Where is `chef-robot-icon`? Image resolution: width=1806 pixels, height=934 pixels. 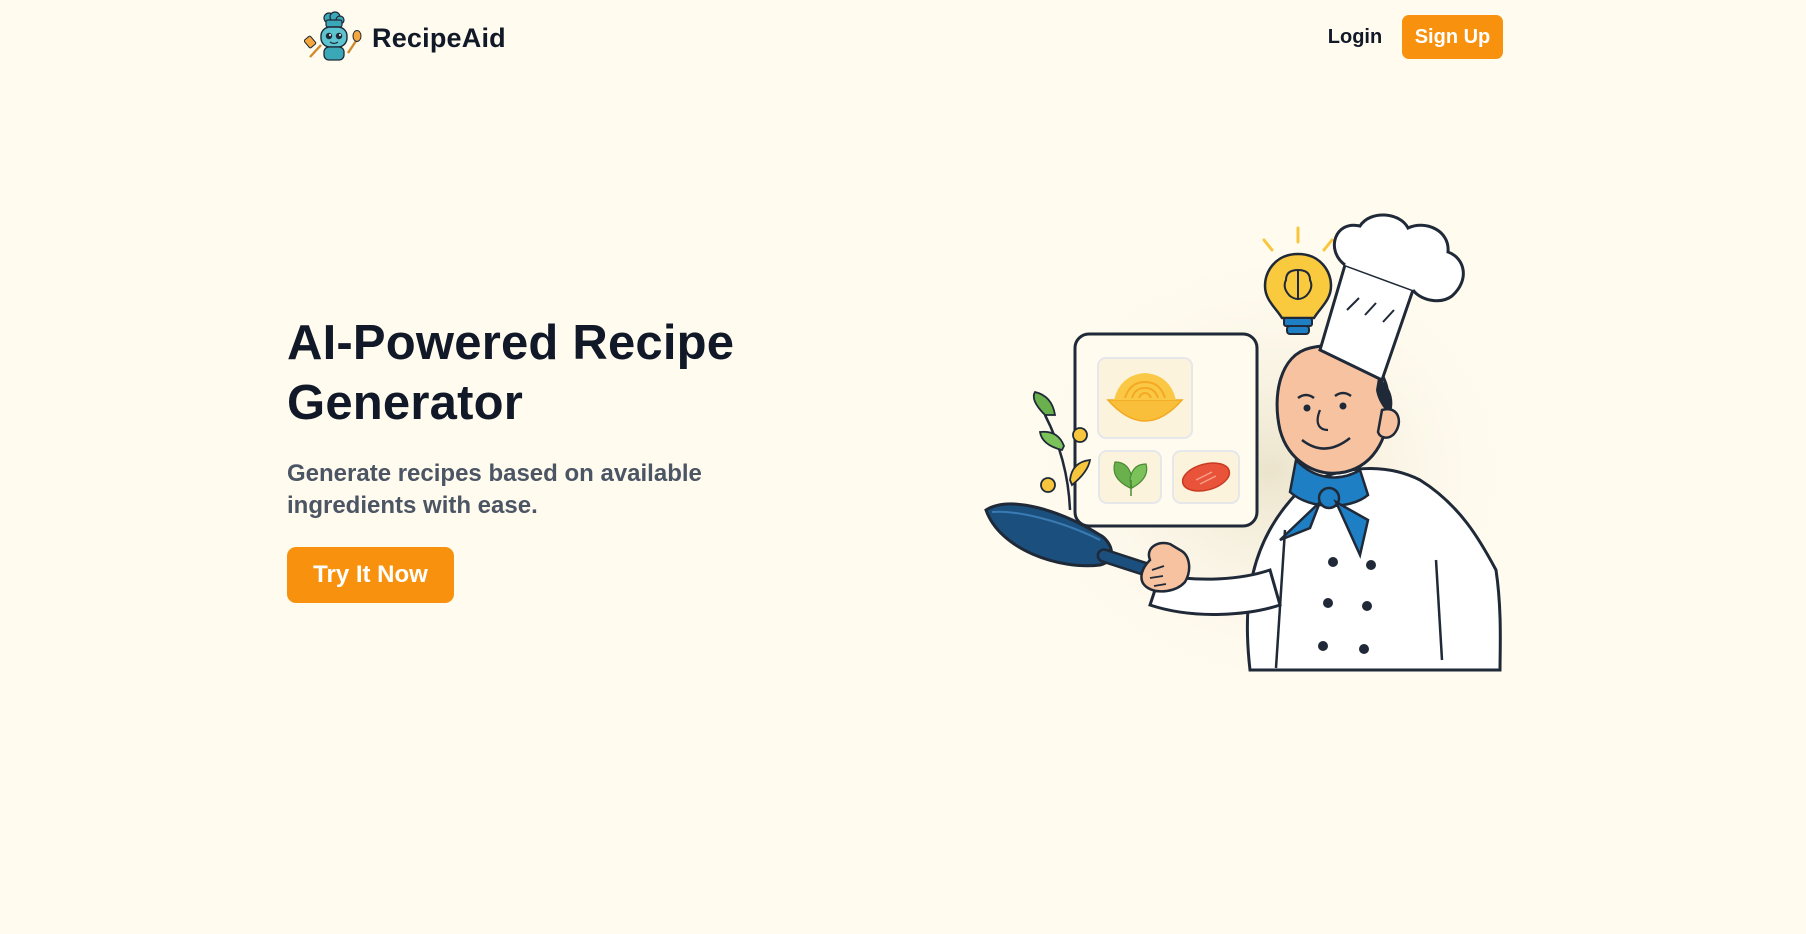 chef-robot-icon is located at coordinates (333, 36).